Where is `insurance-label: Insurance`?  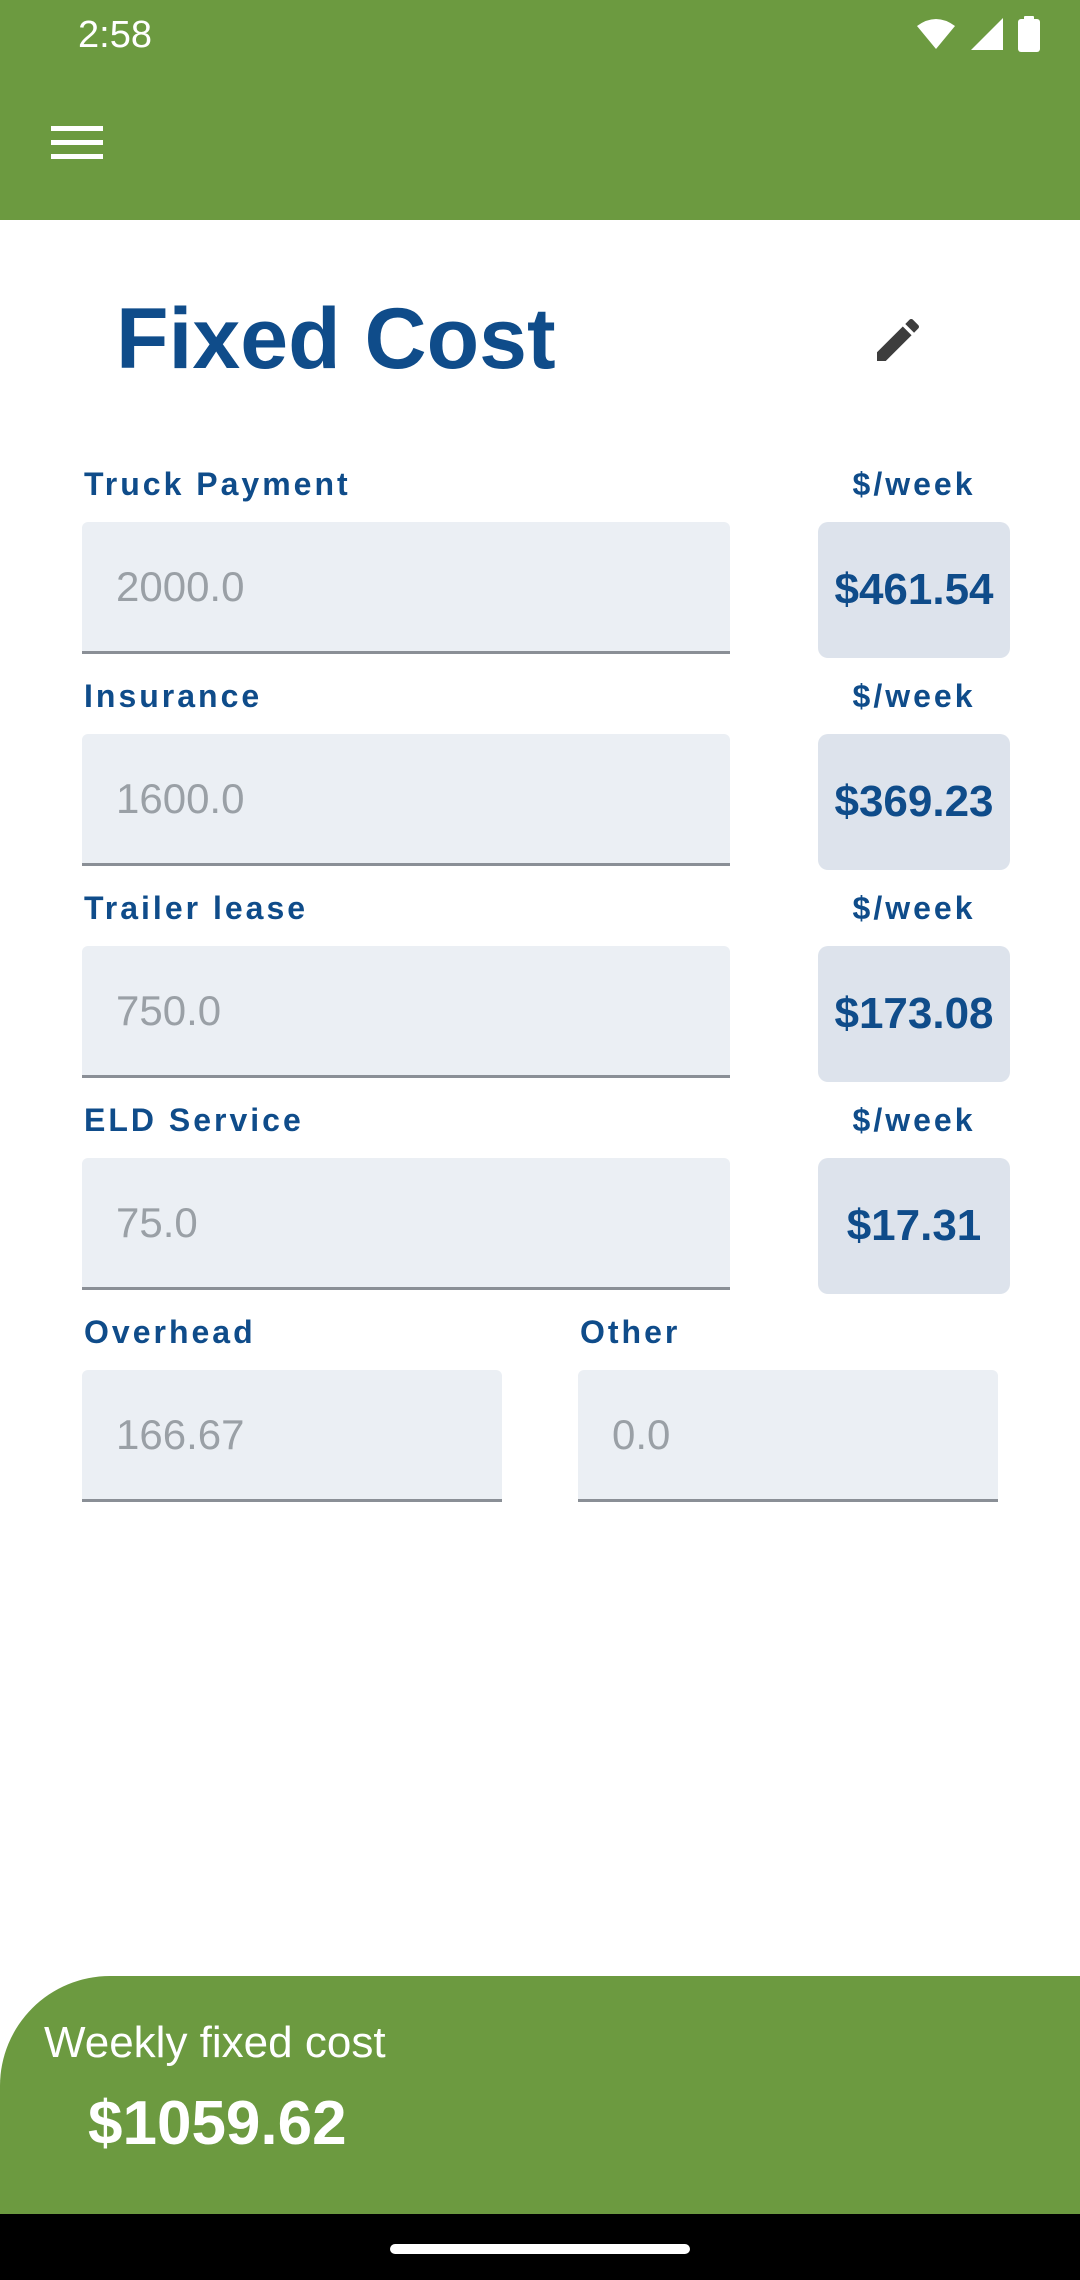
insurance-label: Insurance is located at coordinates (173, 696).